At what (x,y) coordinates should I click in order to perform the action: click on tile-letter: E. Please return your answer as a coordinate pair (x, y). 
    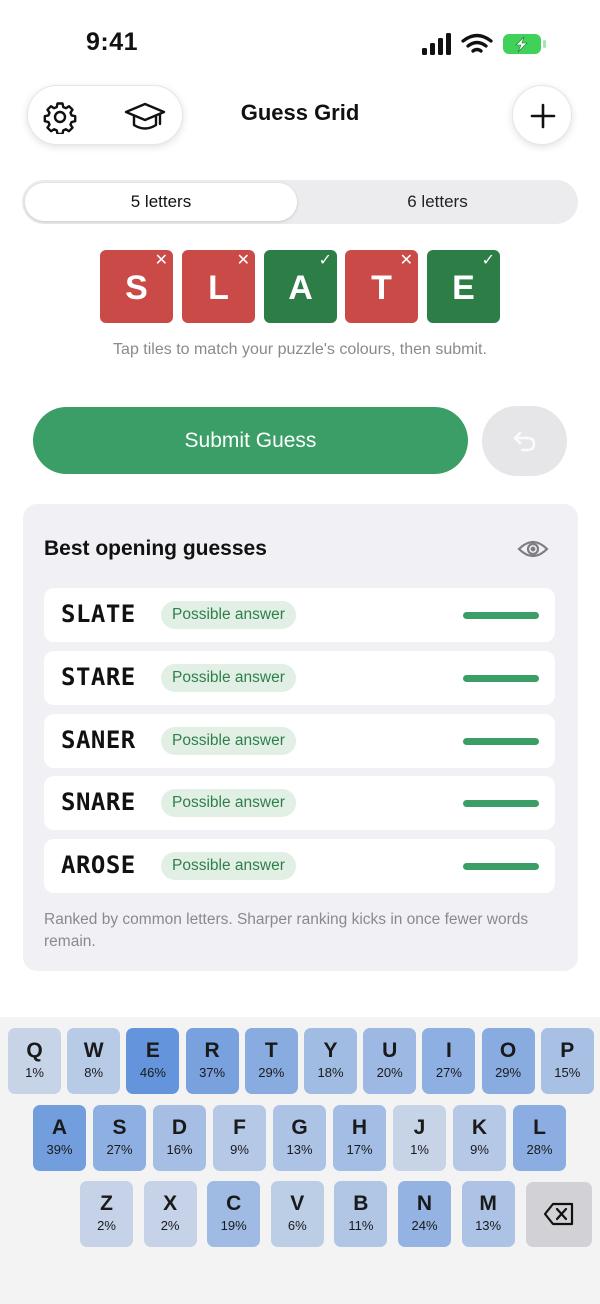
    Looking at the image, I should click on (463, 288).